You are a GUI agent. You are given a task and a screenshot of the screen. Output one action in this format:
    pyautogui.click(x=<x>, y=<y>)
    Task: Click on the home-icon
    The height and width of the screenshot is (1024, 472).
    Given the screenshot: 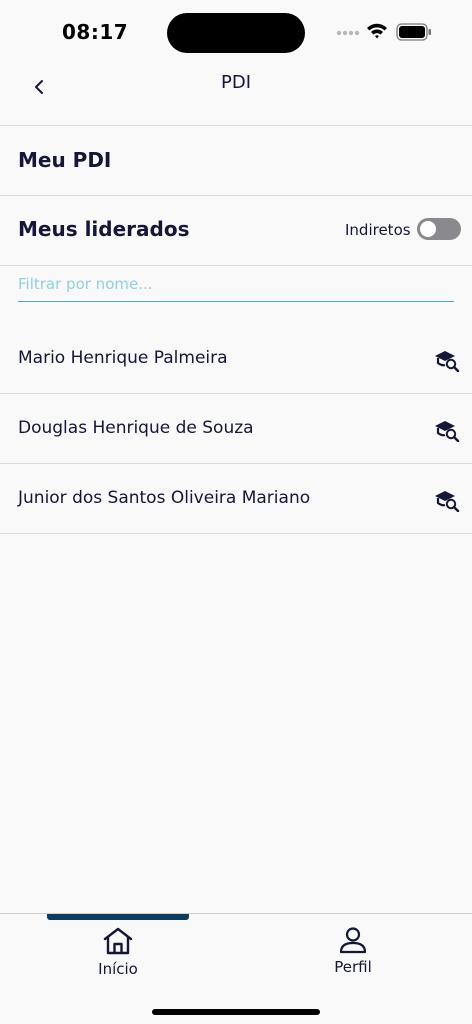 What is the action you would take?
    pyautogui.click(x=118, y=941)
    